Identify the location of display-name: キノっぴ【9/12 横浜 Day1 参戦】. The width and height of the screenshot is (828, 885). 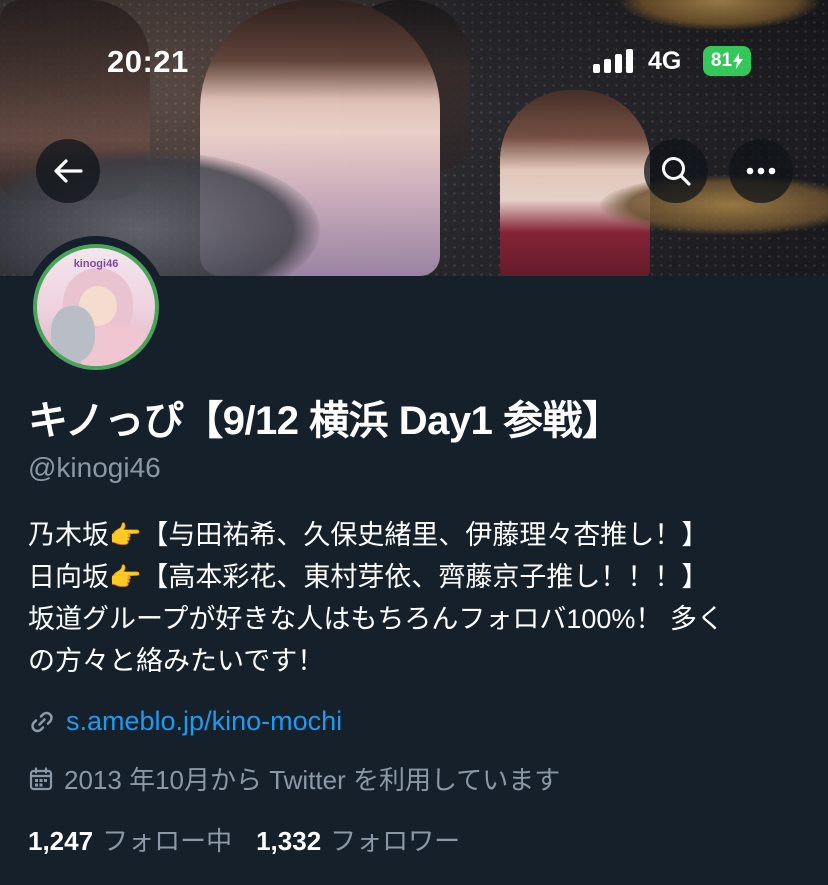
(325, 421).